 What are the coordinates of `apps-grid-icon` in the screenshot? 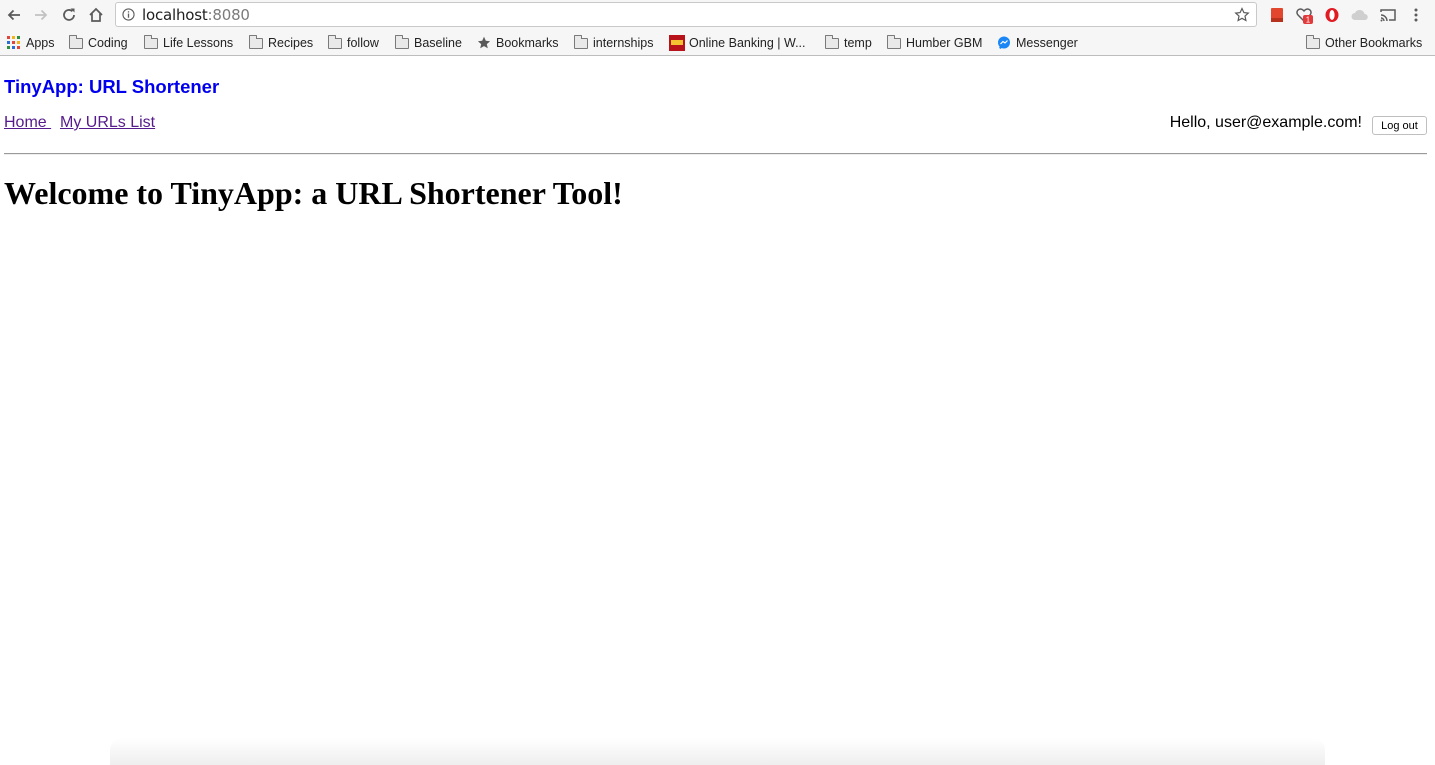 It's located at (14, 43).